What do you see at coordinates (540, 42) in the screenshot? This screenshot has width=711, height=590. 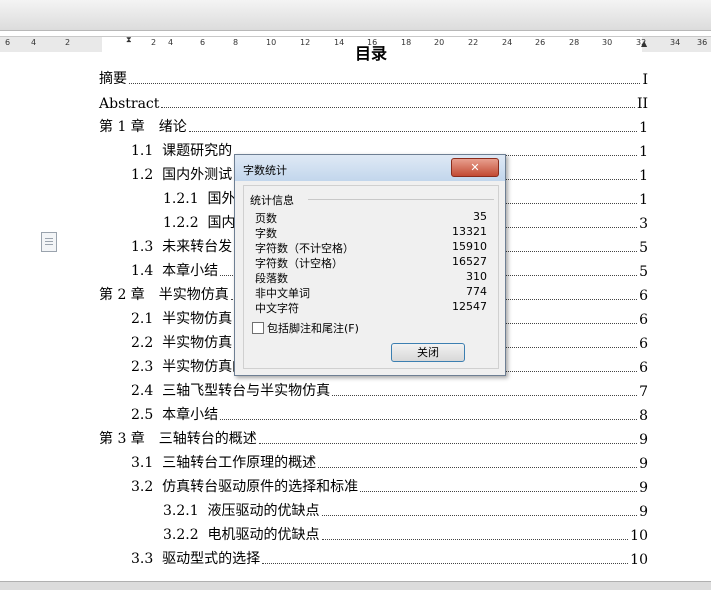 I see `ruler-tick-label: 26` at bounding box center [540, 42].